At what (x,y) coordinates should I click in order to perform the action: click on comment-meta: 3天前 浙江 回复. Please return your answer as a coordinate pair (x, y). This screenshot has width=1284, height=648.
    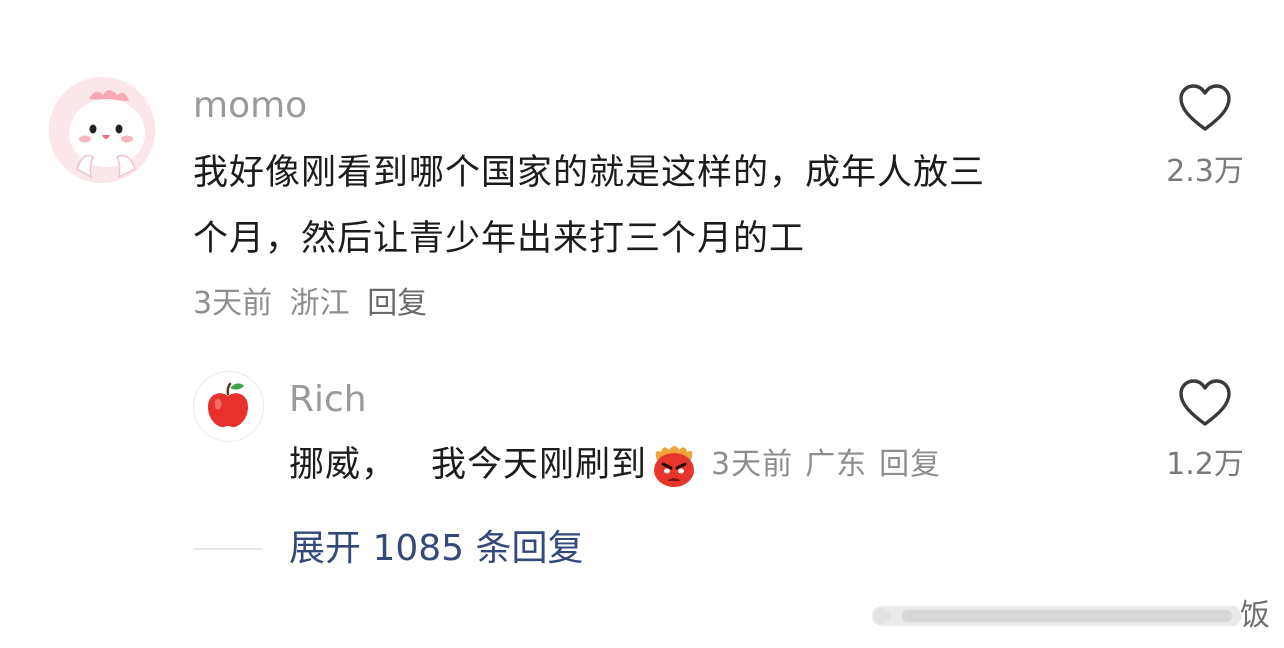
    Looking at the image, I should click on (310, 304).